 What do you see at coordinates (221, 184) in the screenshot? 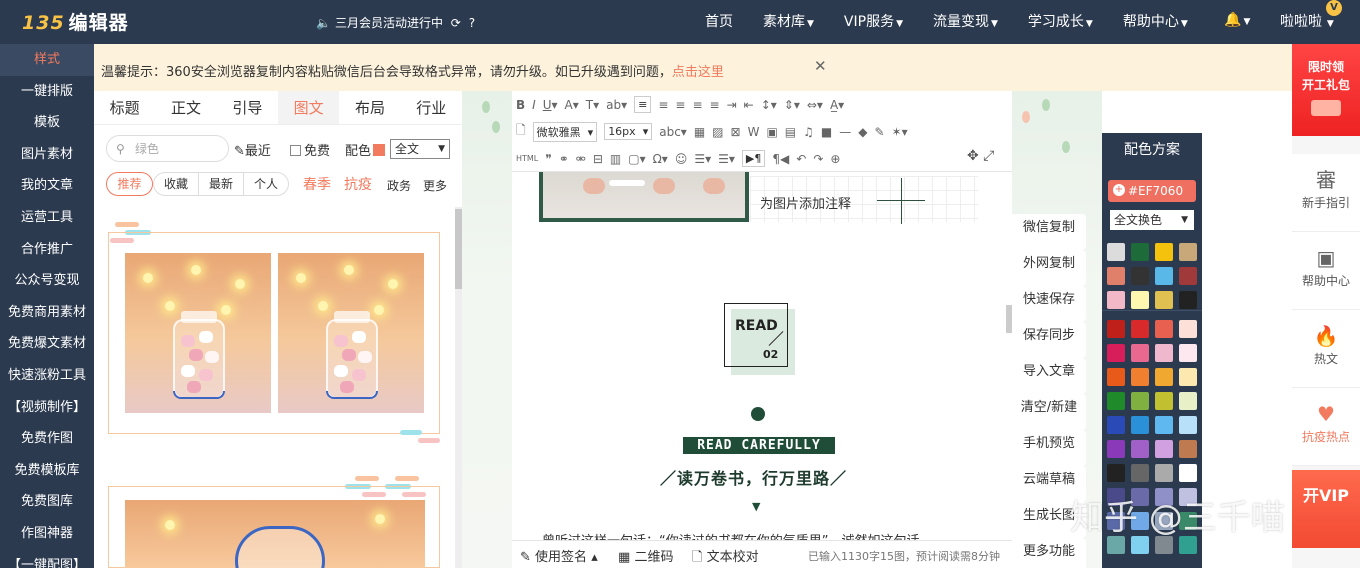
I see `pill-latest: 最新` at bounding box center [221, 184].